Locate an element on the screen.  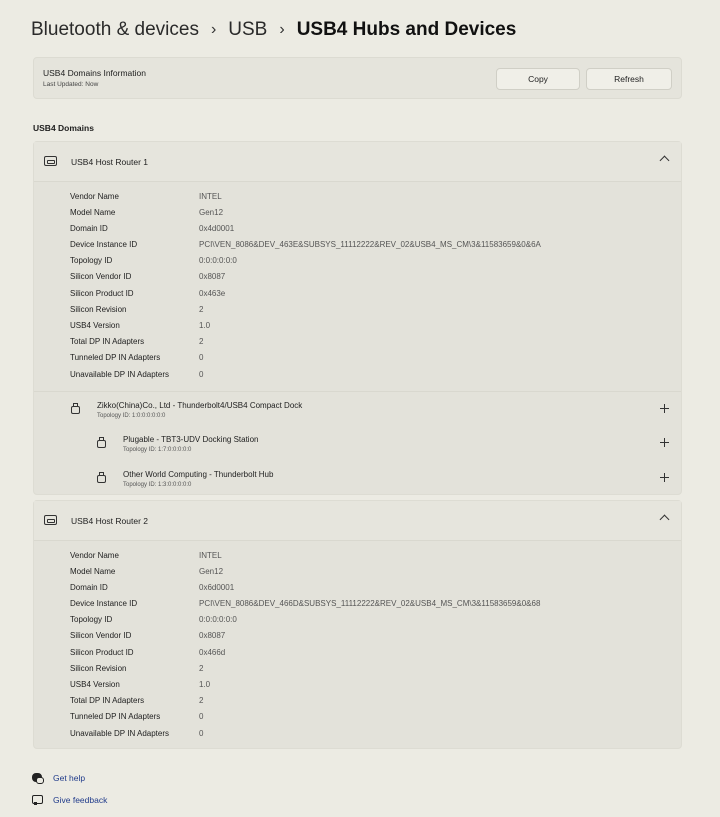
refresh-button: Refresh is located at coordinates (629, 79).